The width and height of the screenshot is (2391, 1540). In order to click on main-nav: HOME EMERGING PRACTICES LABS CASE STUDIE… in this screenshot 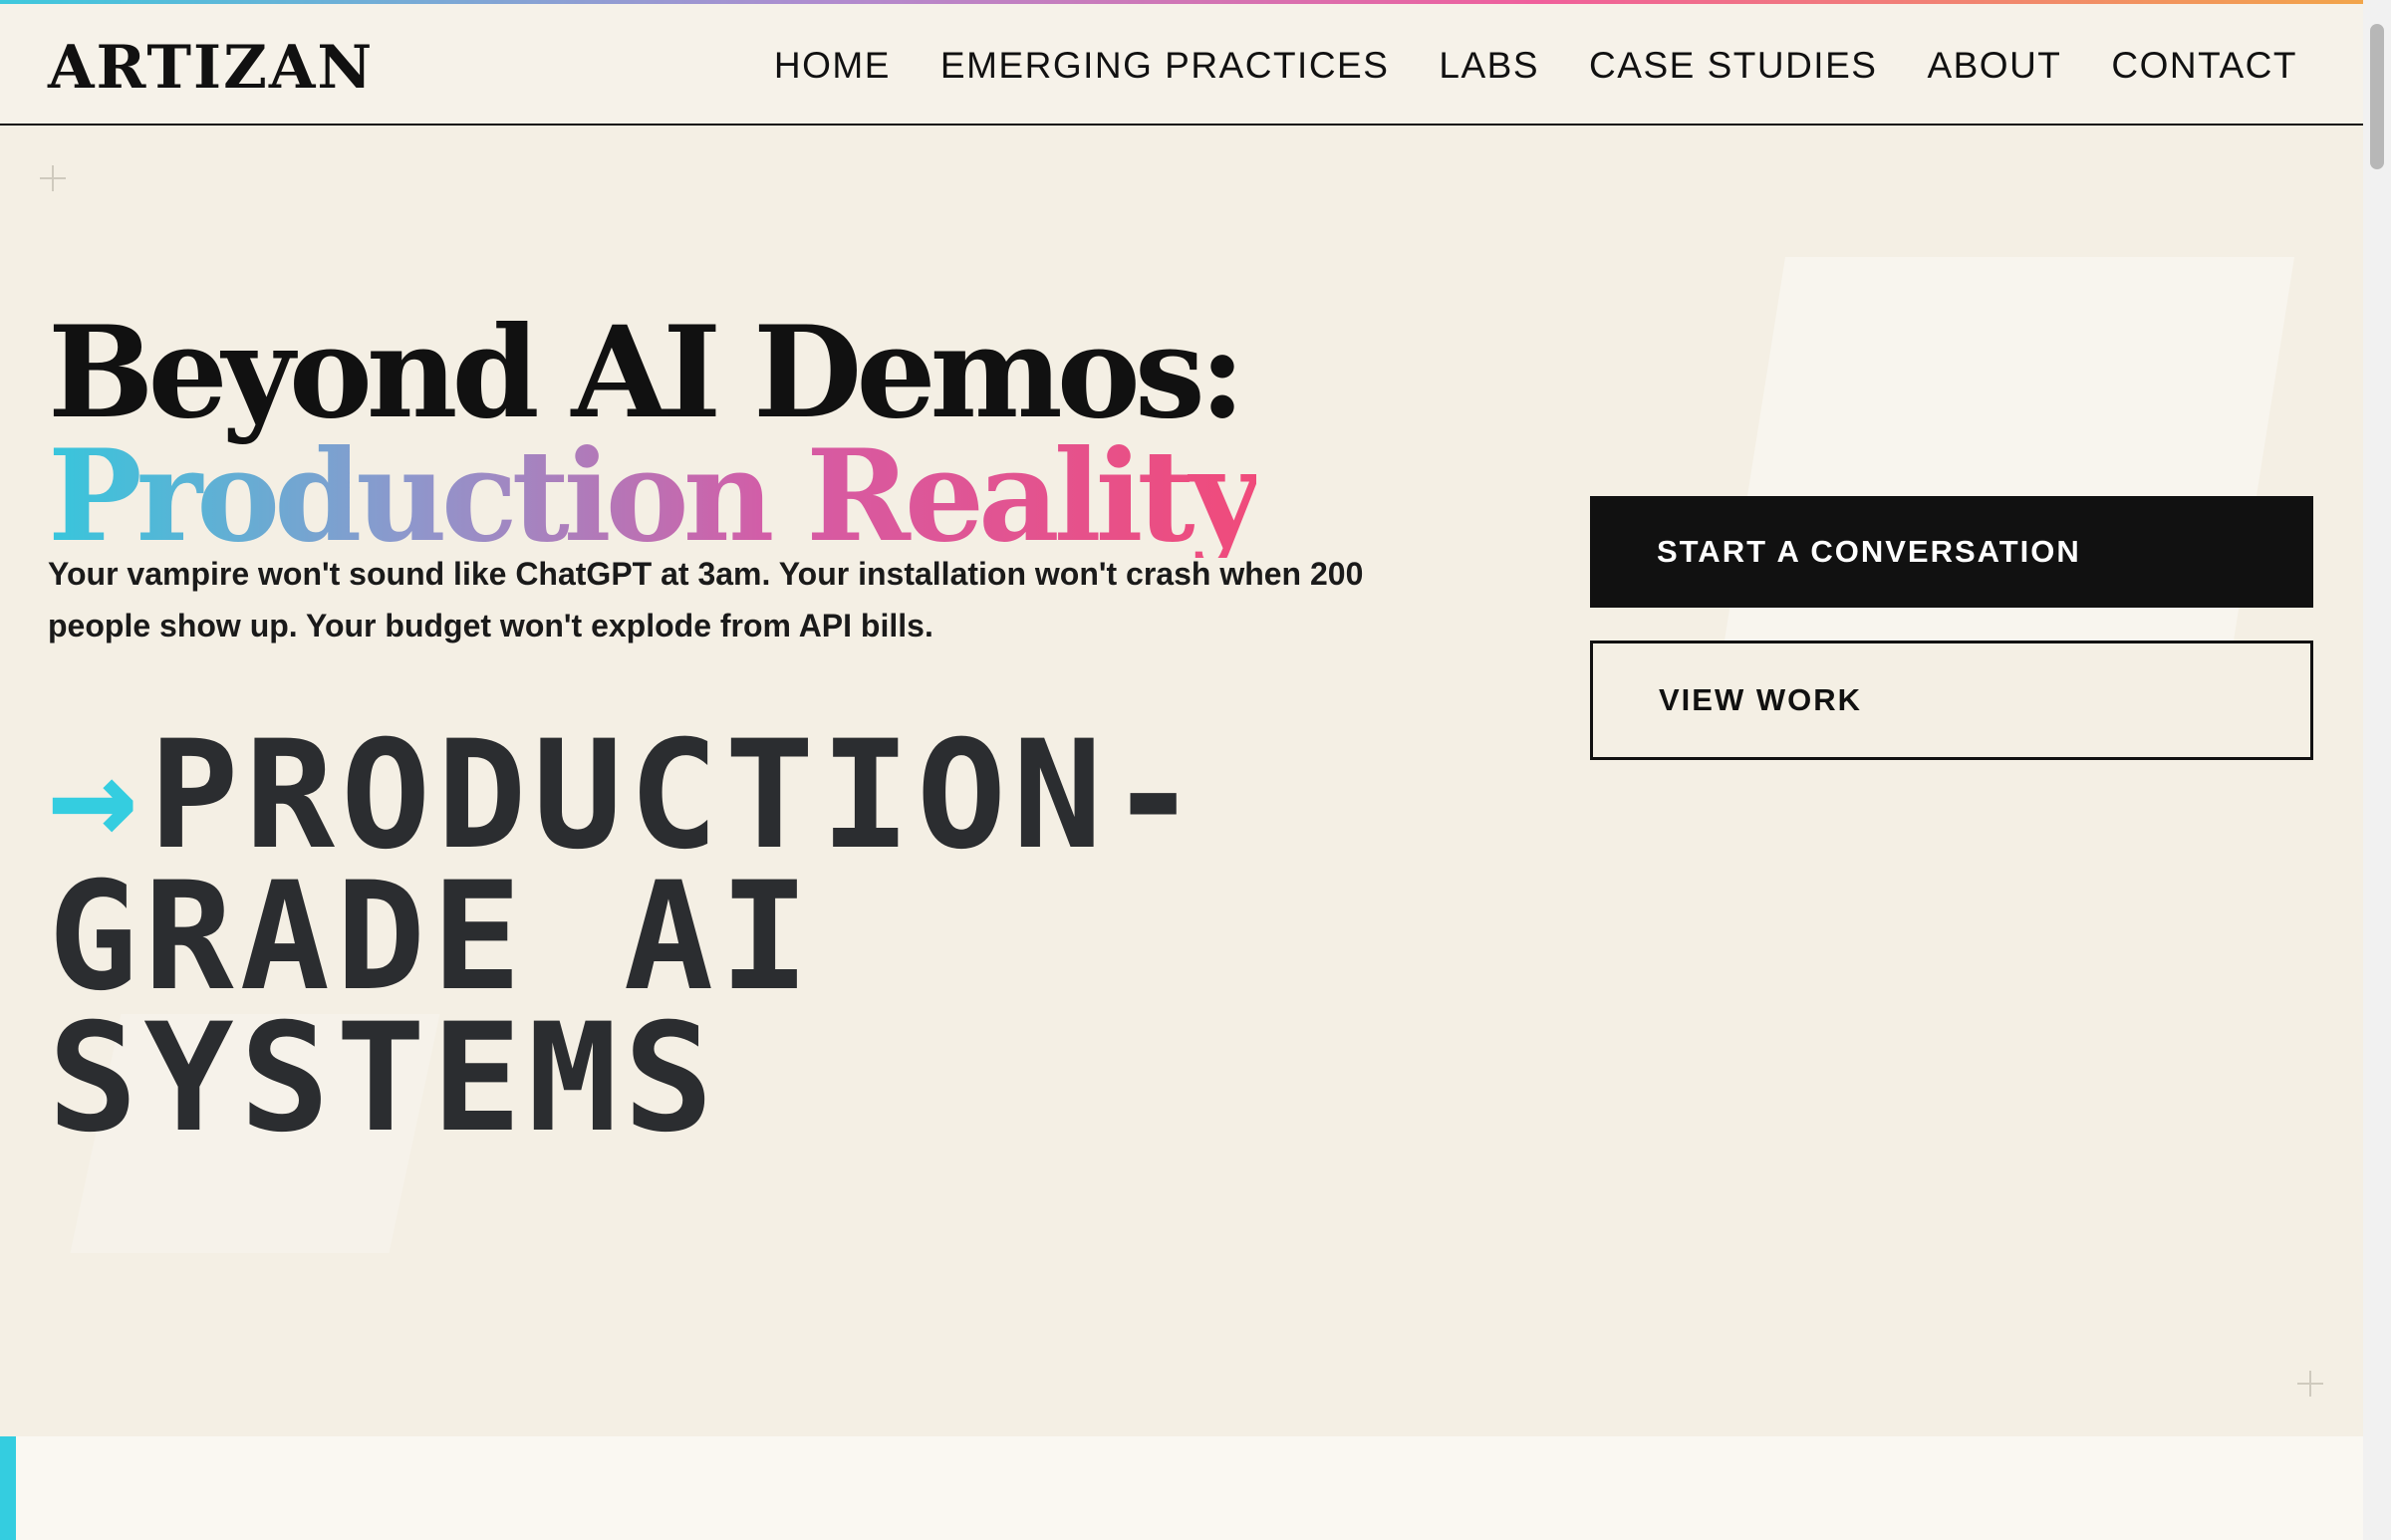, I will do `click(1536, 66)`.